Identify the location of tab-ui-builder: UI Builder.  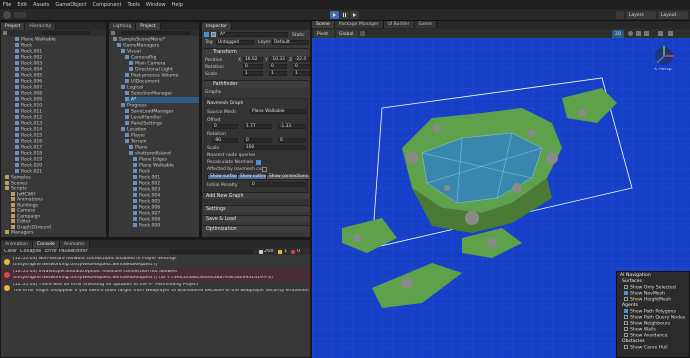
(399, 24).